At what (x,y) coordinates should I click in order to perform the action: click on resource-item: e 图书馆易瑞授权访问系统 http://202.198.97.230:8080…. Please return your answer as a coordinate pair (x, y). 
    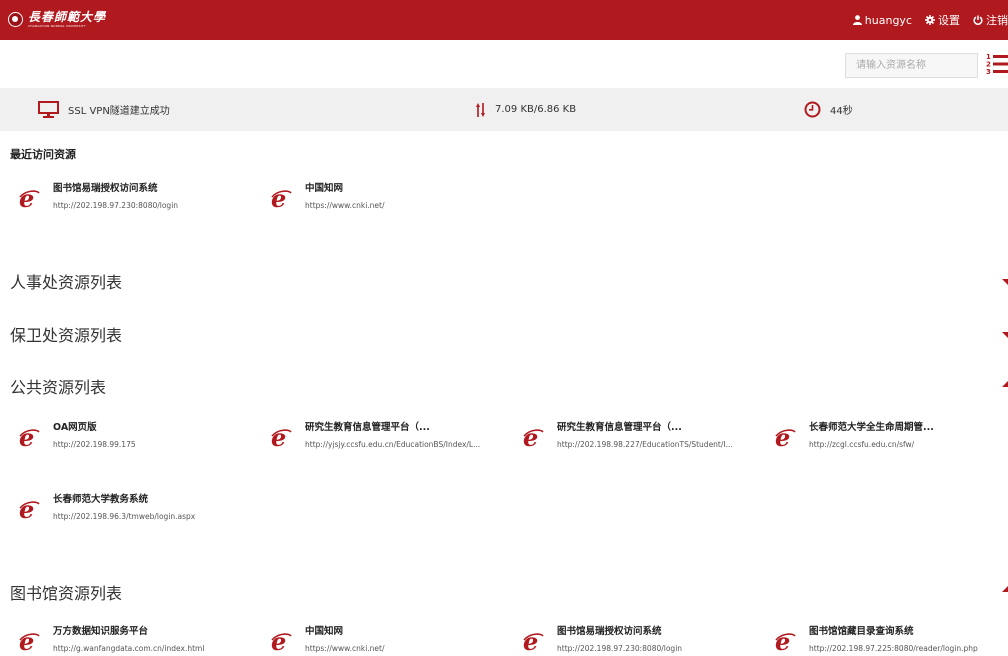
    Looking at the image, I should click on (602, 640).